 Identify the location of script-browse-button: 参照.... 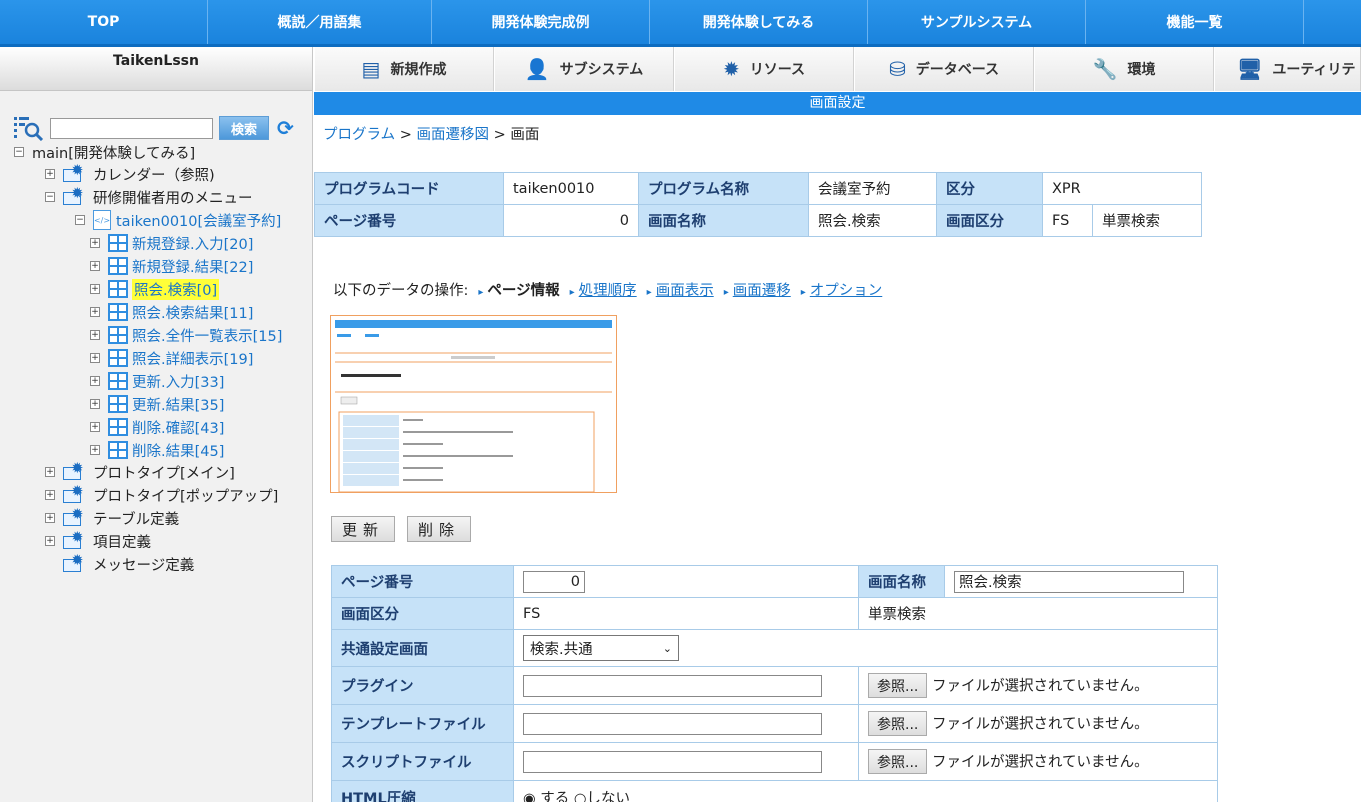
(898, 761).